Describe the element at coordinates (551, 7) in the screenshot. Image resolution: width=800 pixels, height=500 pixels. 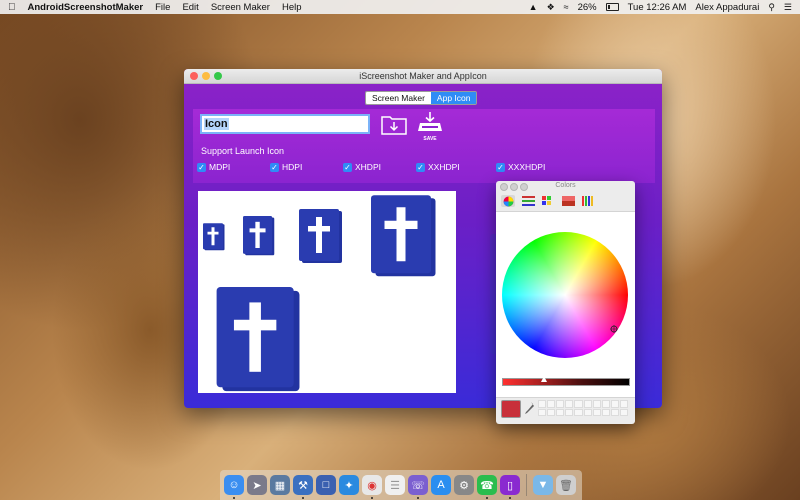
I see `dropbox-icon: ❖` at that location.